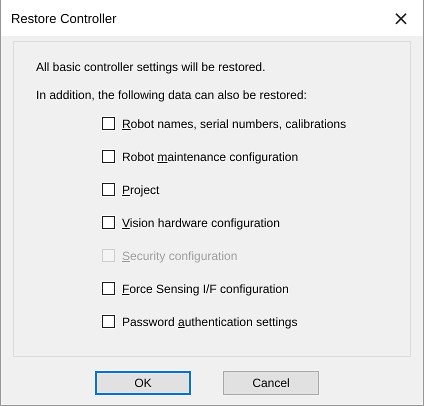 The image size is (424, 406). I want to click on option-label: Robot names, serial numbers, calibrations, so click(234, 123).